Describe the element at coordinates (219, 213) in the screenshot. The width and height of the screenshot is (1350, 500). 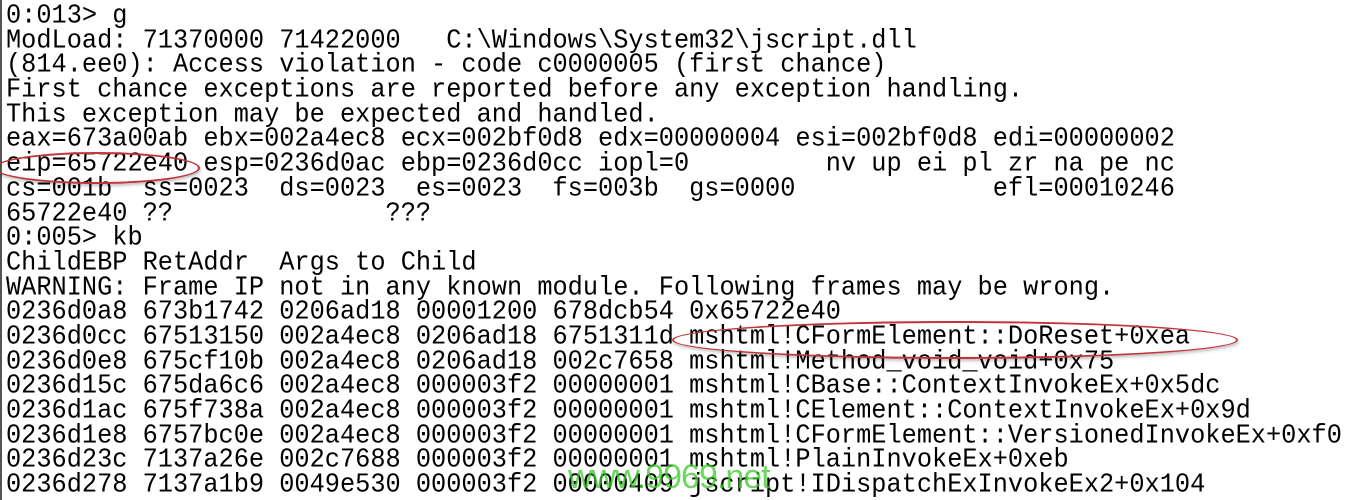
I see `console-line-disasm: 65722e40 ?? ???` at that location.